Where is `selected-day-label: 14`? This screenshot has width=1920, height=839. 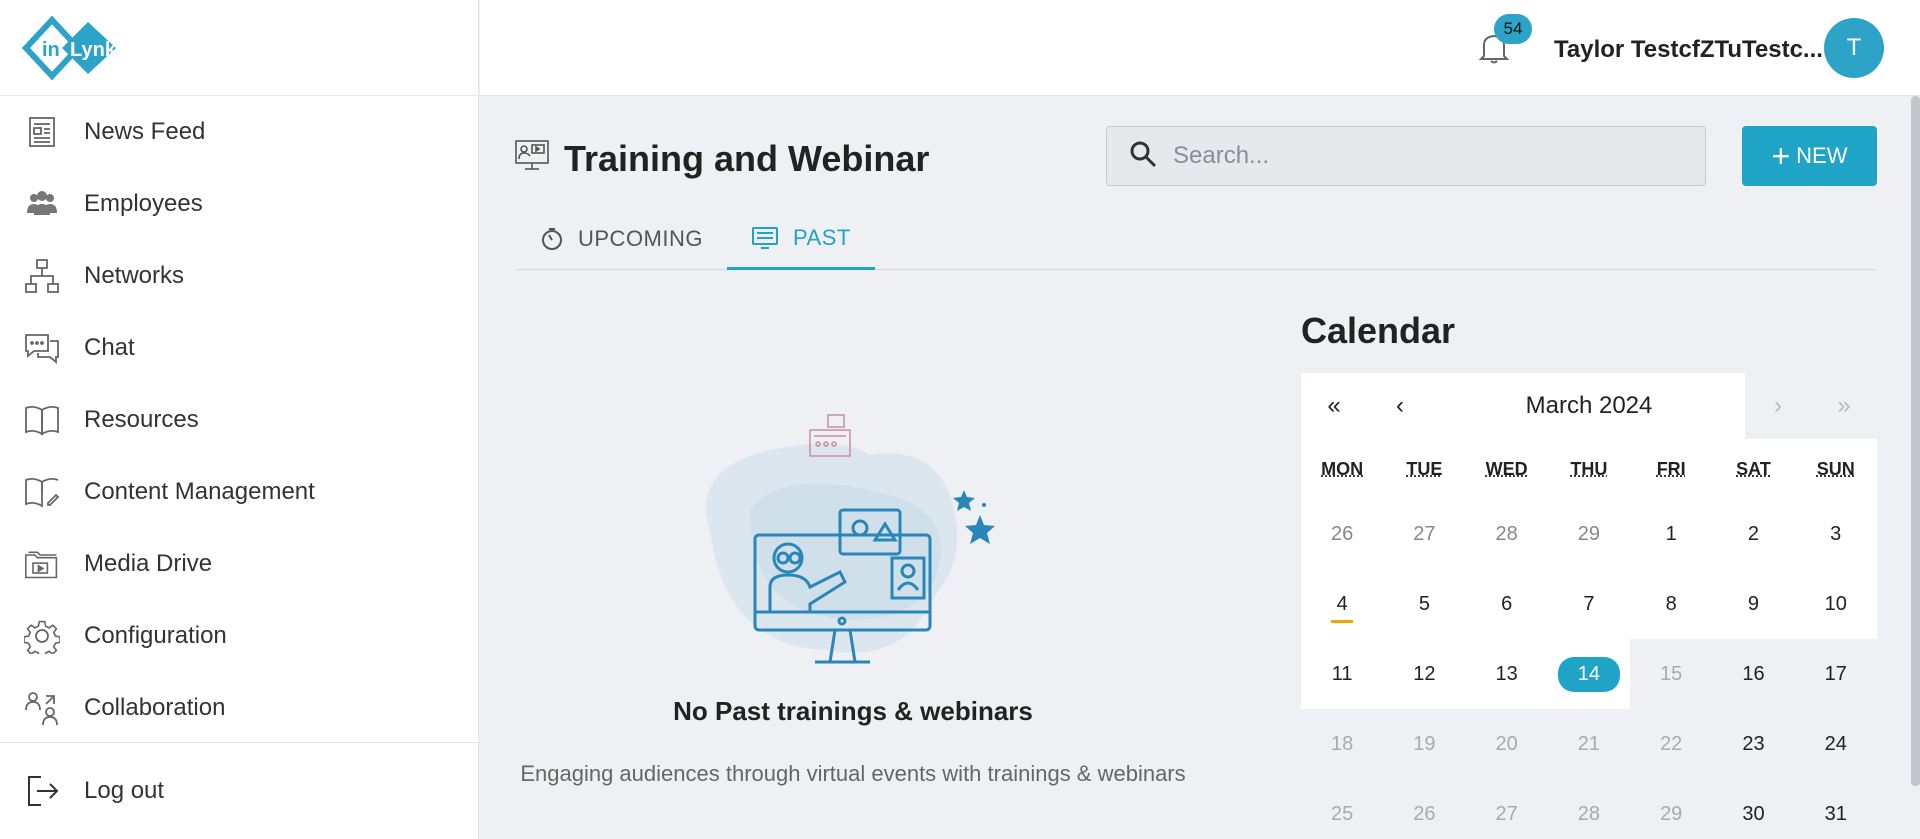 selected-day-label: 14 is located at coordinates (1589, 674).